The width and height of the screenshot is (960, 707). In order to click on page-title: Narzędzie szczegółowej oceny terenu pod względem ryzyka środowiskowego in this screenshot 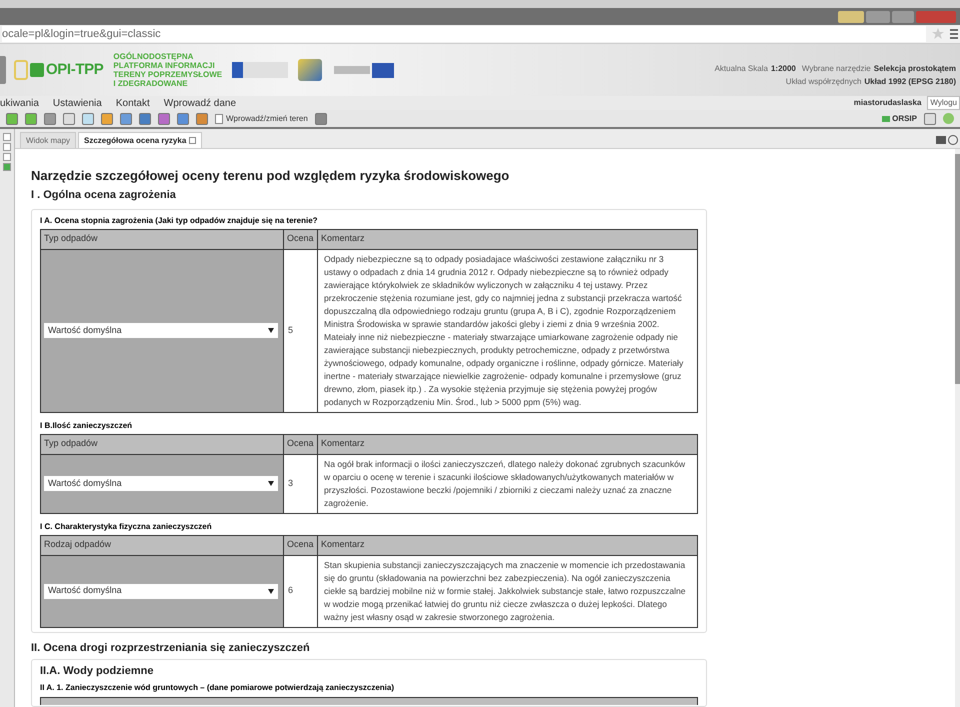, I will do `click(270, 176)`.